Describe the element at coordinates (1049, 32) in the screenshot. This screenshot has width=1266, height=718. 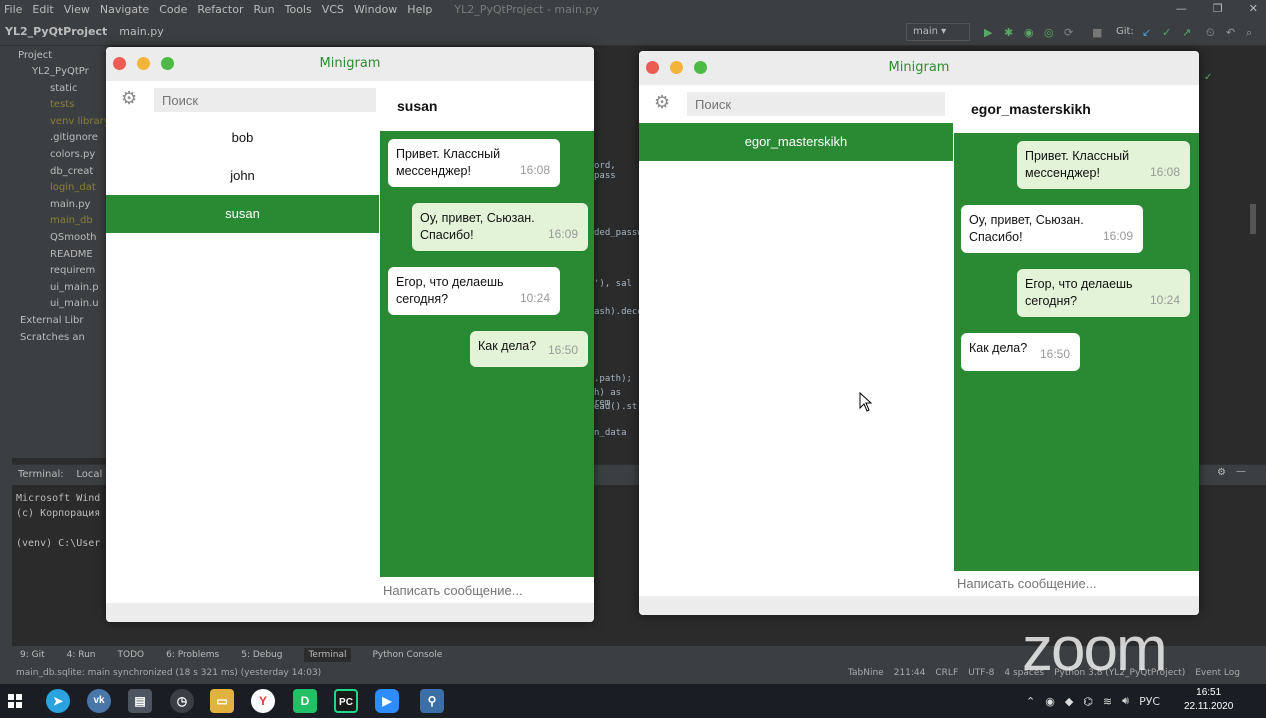
I see `profile-icon: ◎` at that location.